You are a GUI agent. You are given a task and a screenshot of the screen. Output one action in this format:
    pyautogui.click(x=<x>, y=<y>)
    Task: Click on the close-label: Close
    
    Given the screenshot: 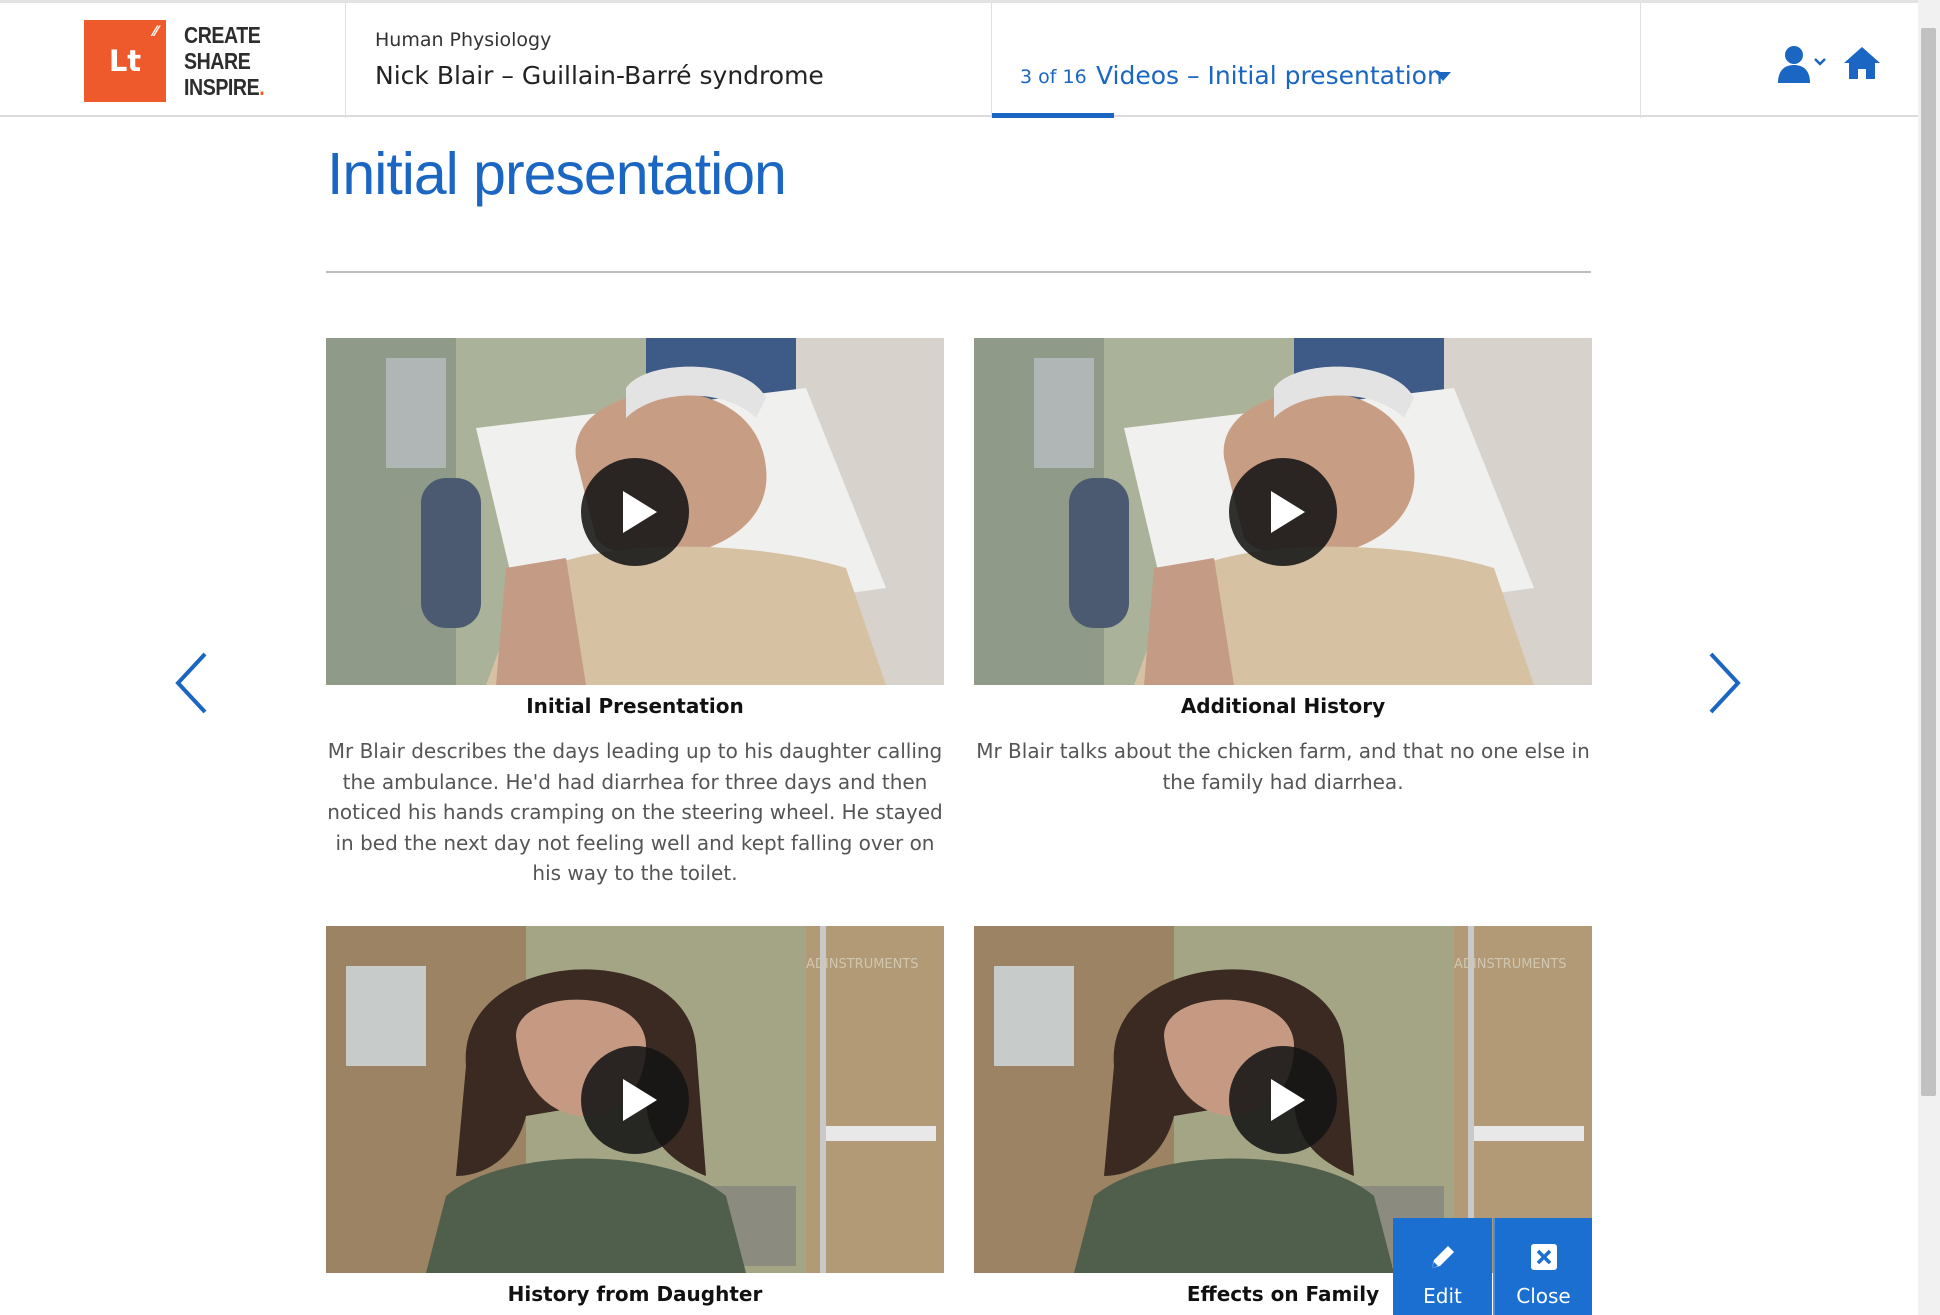 What is the action you would take?
    pyautogui.click(x=1543, y=1296)
    